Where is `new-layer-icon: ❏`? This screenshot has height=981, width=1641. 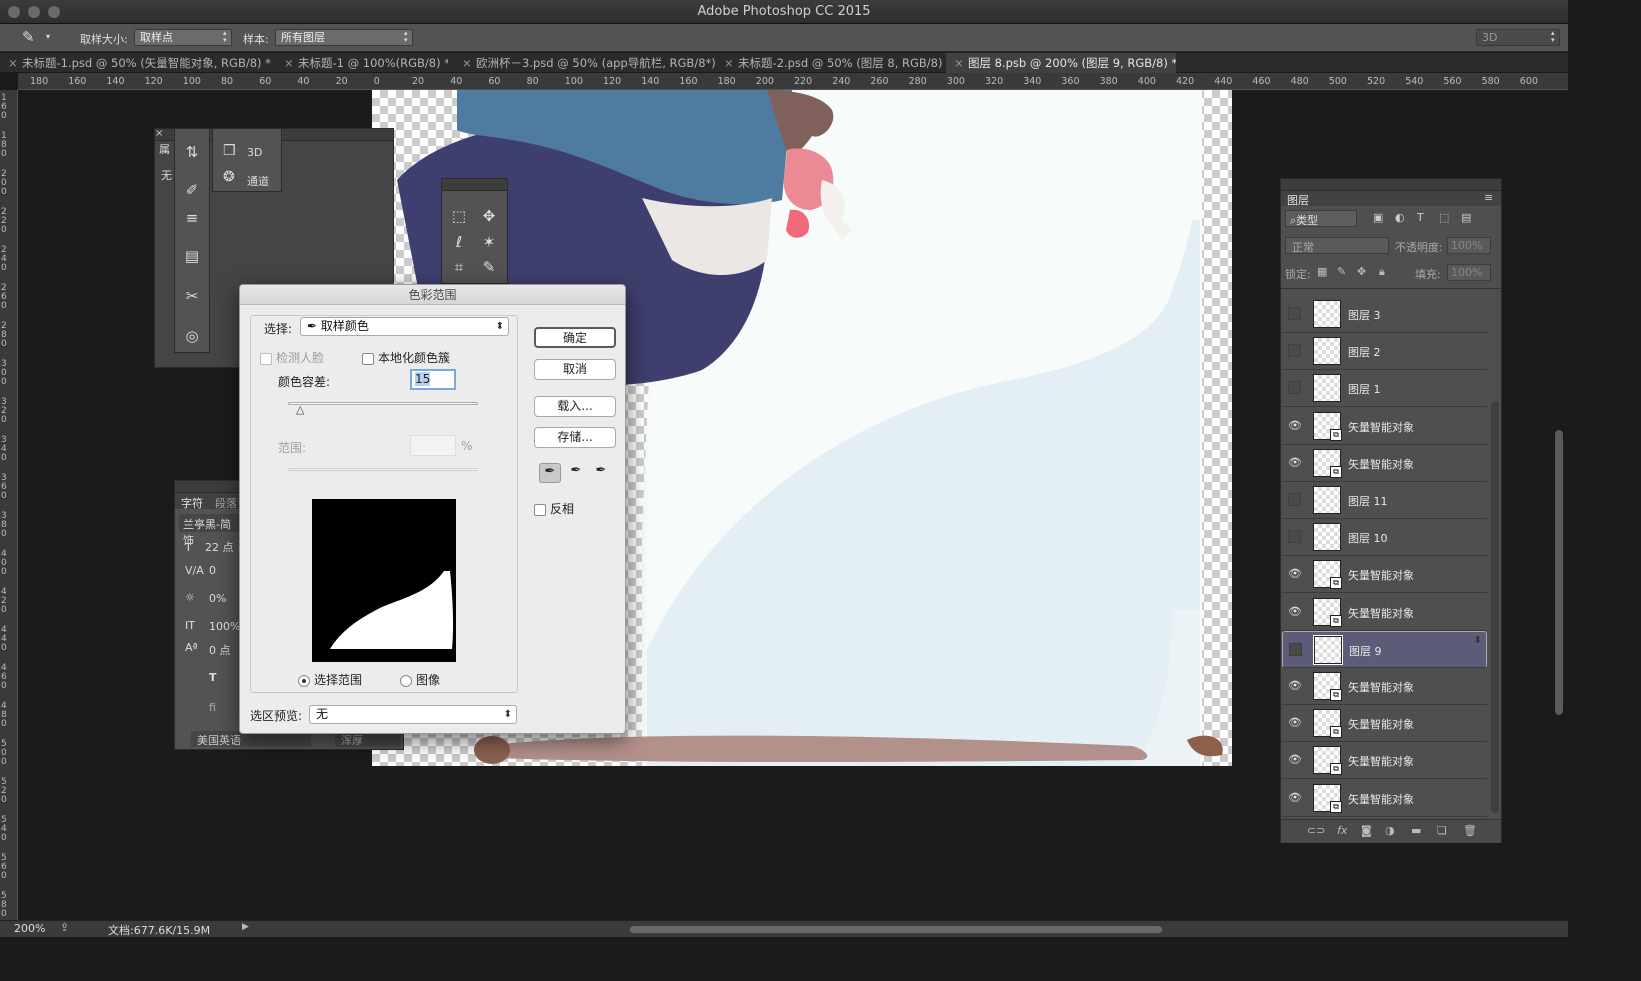
new-layer-icon: ❏ is located at coordinates (1442, 830).